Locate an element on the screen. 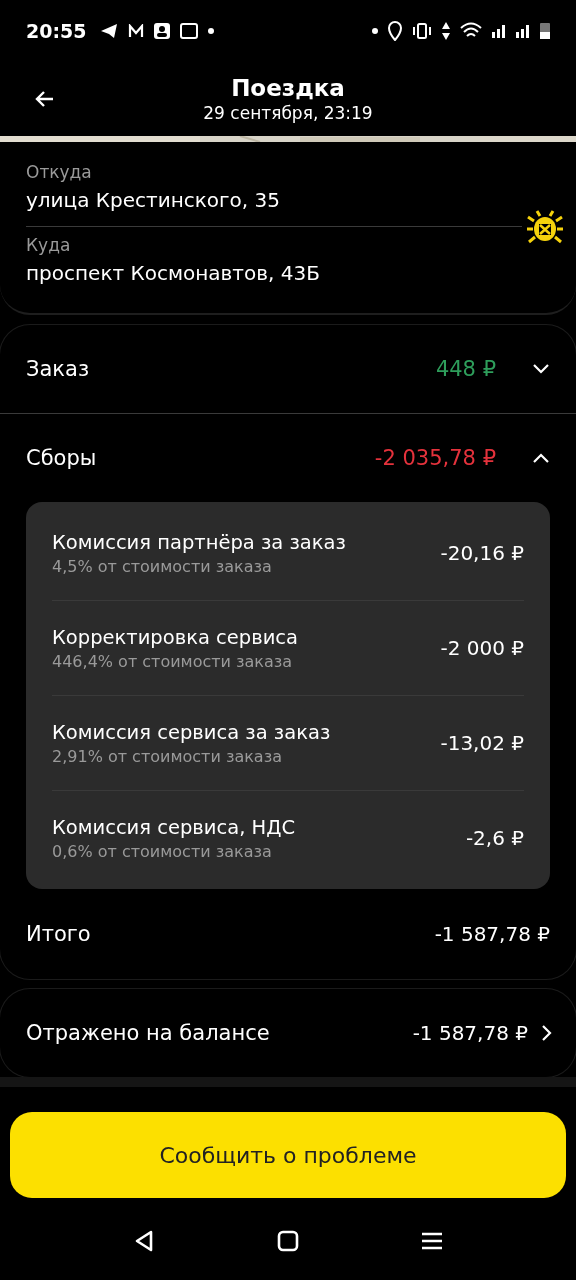  chevron-up-icon is located at coordinates (541, 458).